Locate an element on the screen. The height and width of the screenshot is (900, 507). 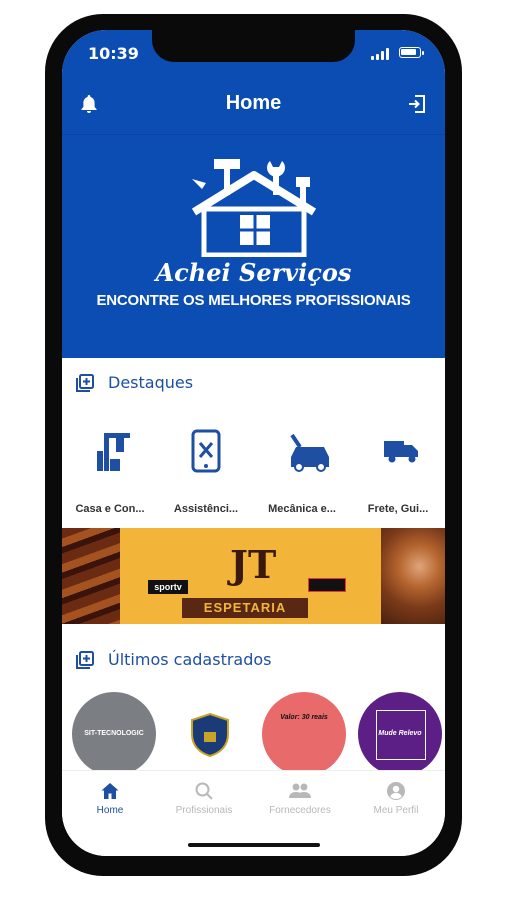
provider-name: Valor: 30 reais is located at coordinates (304, 717).